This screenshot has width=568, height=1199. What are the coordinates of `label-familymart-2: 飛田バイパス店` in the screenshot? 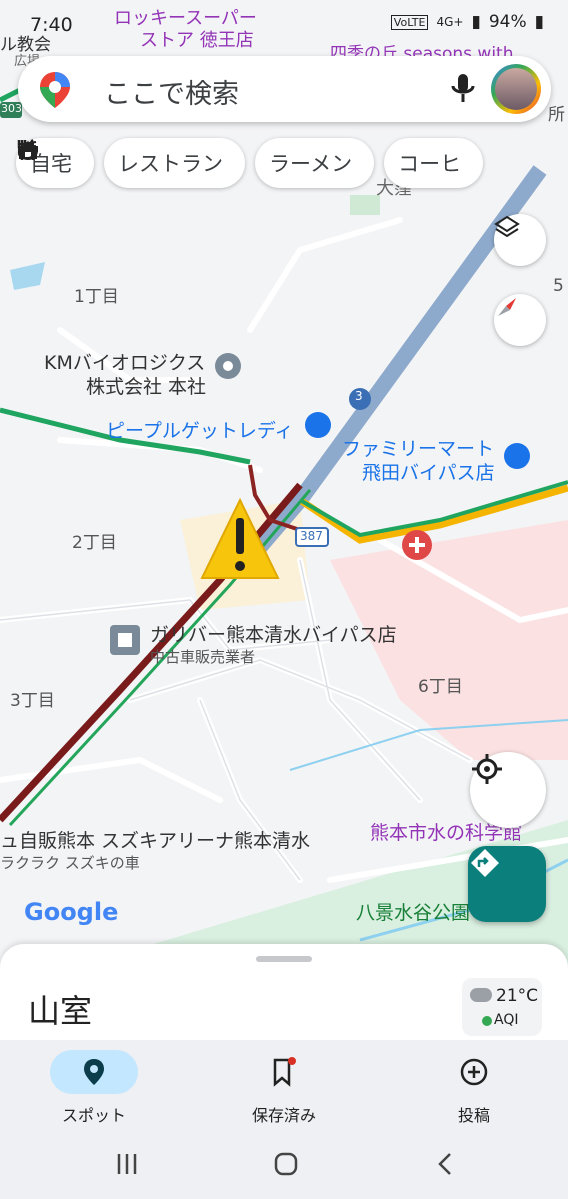 It's located at (428, 471).